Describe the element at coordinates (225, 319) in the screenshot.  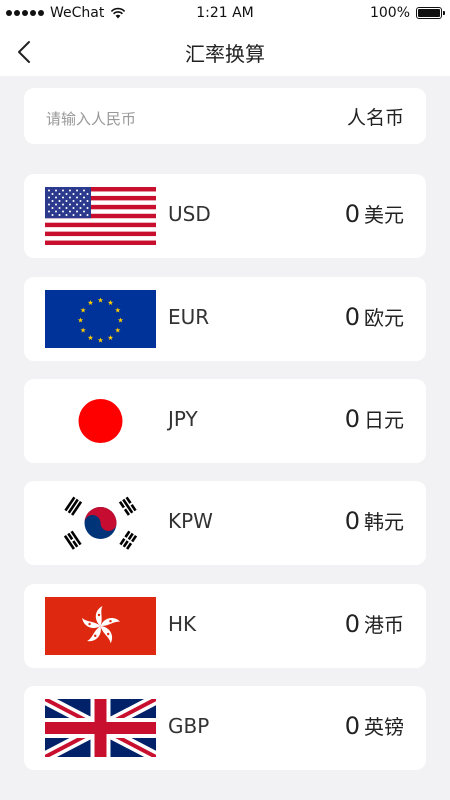
I see `currency-row-eur: ★ ★ ★ ★ ★ ★ ★ ★ ★ ★ ★ ★ EUR 0 欧元` at that location.